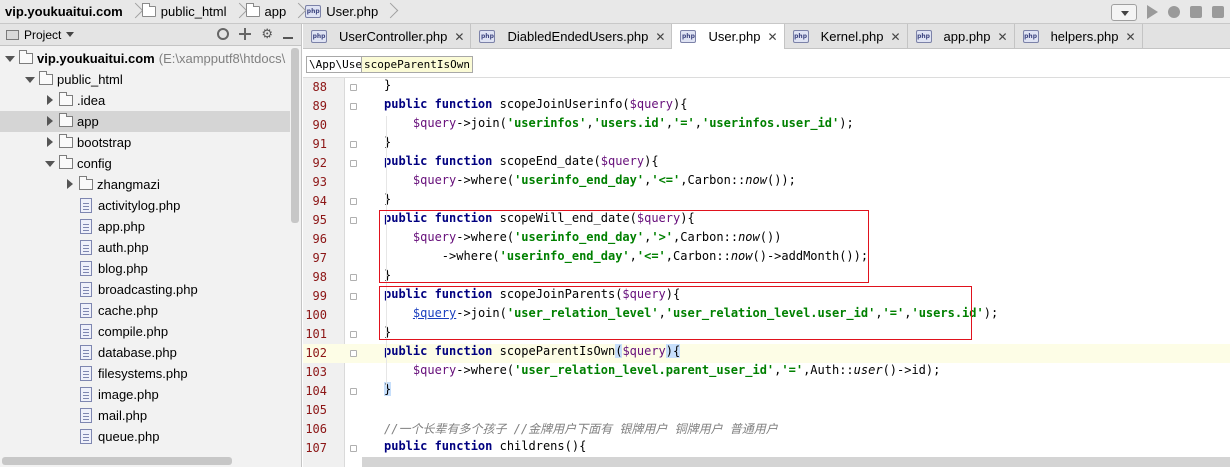 The height and width of the screenshot is (467, 1230). Describe the element at coordinates (150, 35) in the screenshot. I see `project-panel-header: Project ⚙` at that location.